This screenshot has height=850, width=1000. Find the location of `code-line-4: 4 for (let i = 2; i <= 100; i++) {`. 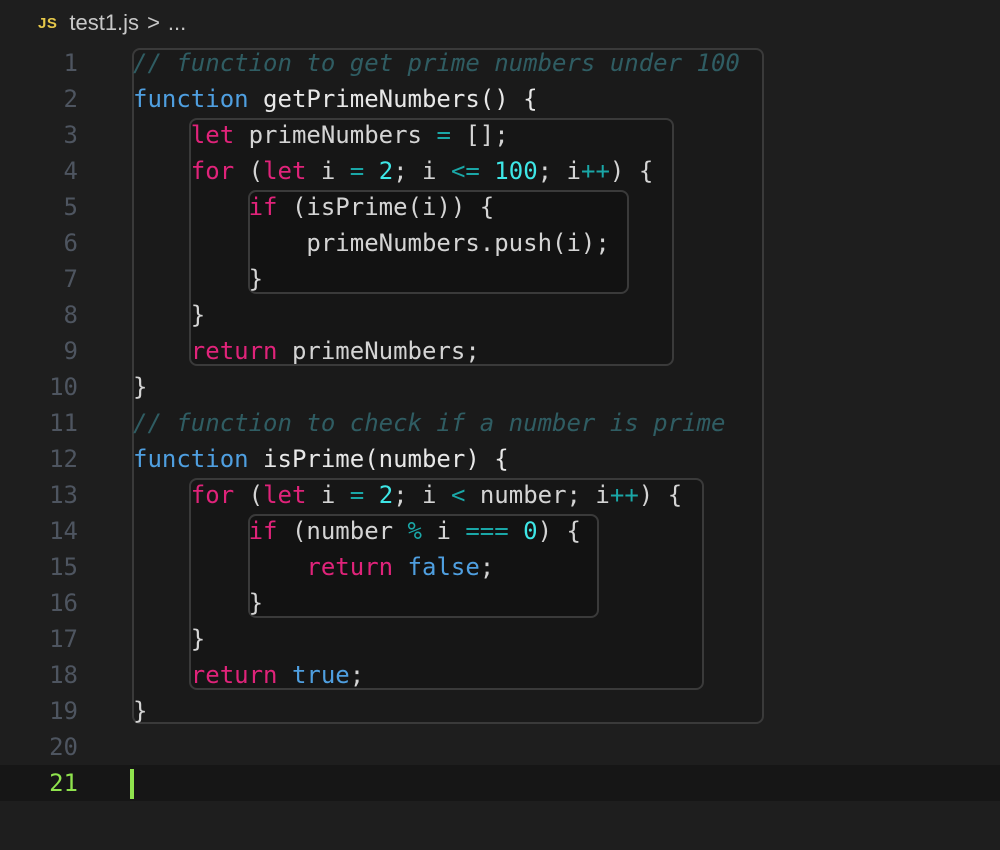

code-line-4: 4 for (let i = 2; i <= 100; i++) { is located at coordinates (500, 171).